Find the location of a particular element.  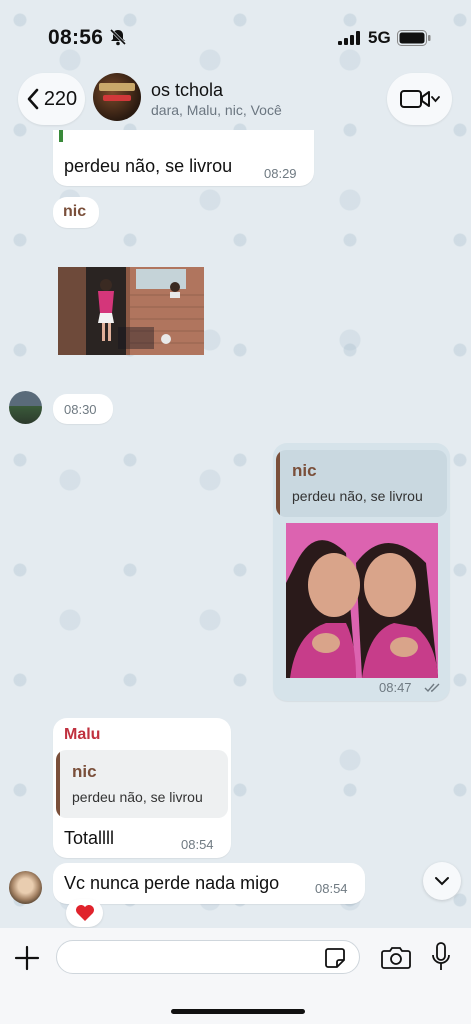

sender-name: nic is located at coordinates (75, 211).